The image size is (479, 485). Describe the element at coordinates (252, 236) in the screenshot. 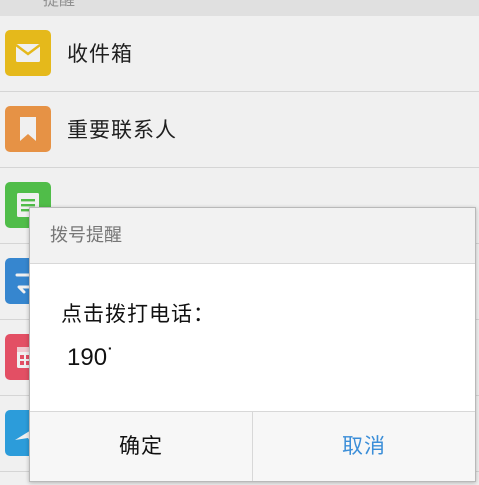

I see `dialog-header: 拨号提醒` at that location.